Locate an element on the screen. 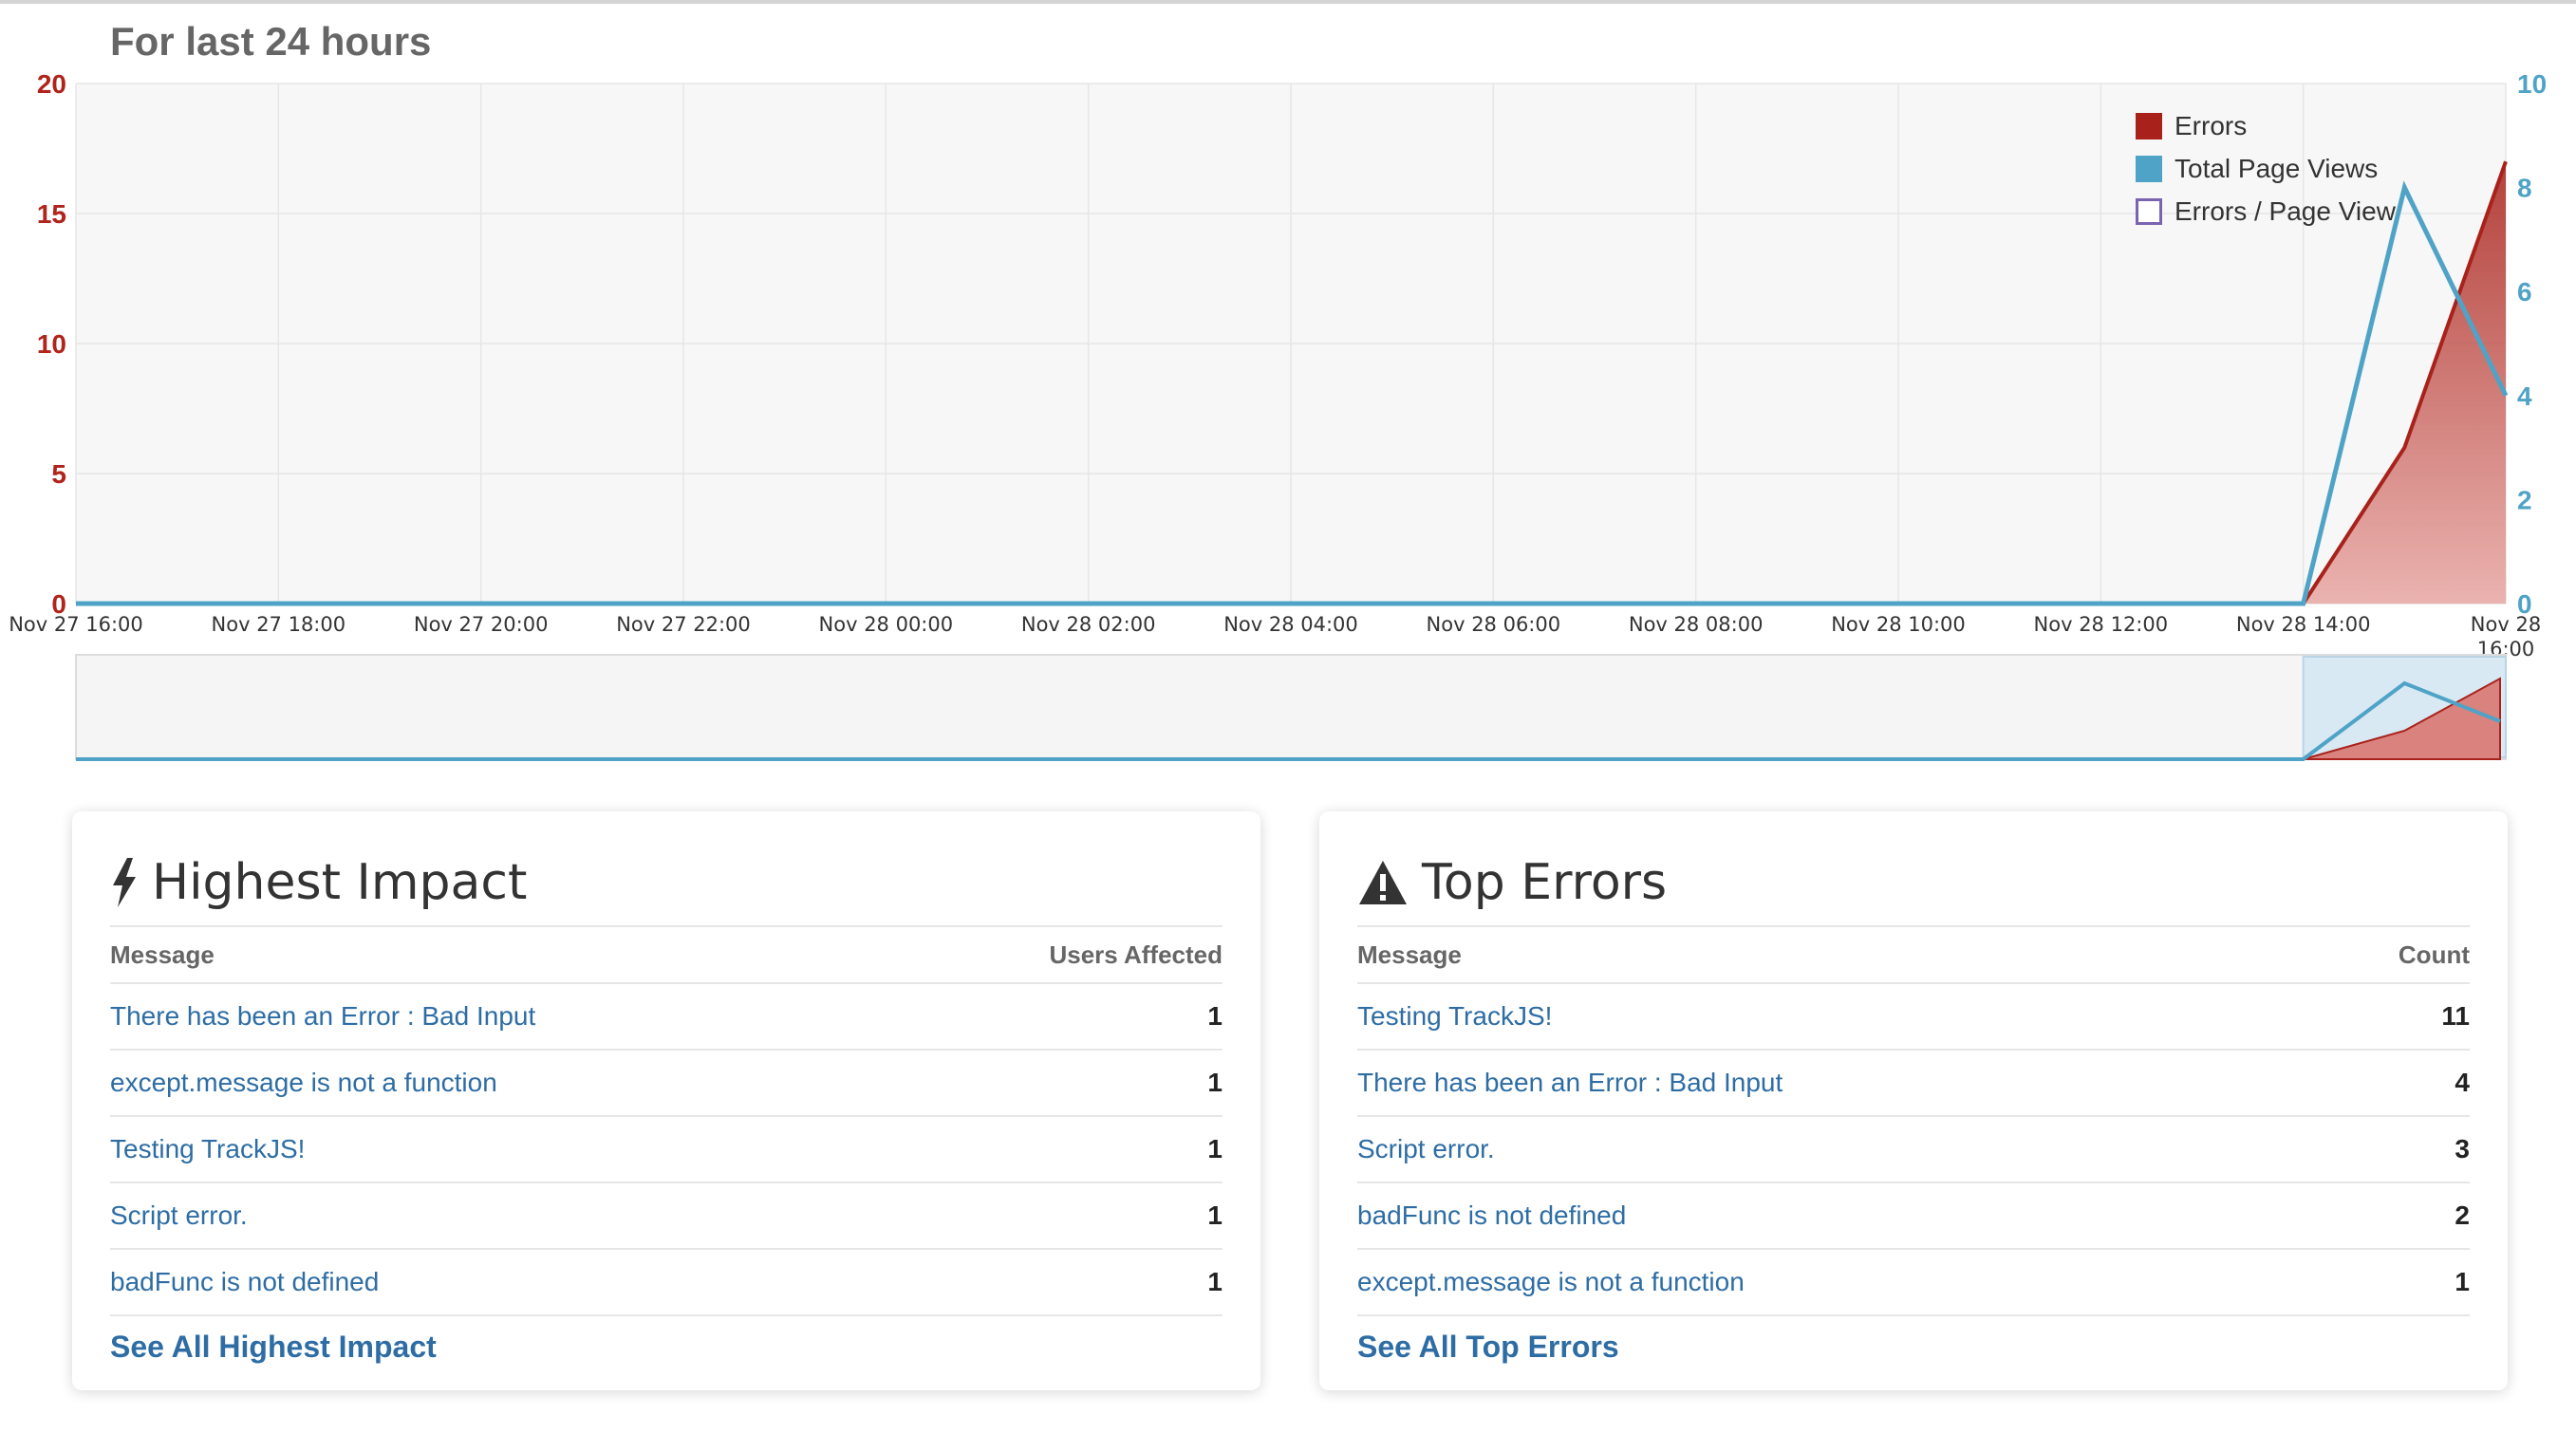 Image resolution: width=2576 pixels, height=1433 pixels. x-axis-tick-label: Nov 28 00:00 is located at coordinates (886, 624).